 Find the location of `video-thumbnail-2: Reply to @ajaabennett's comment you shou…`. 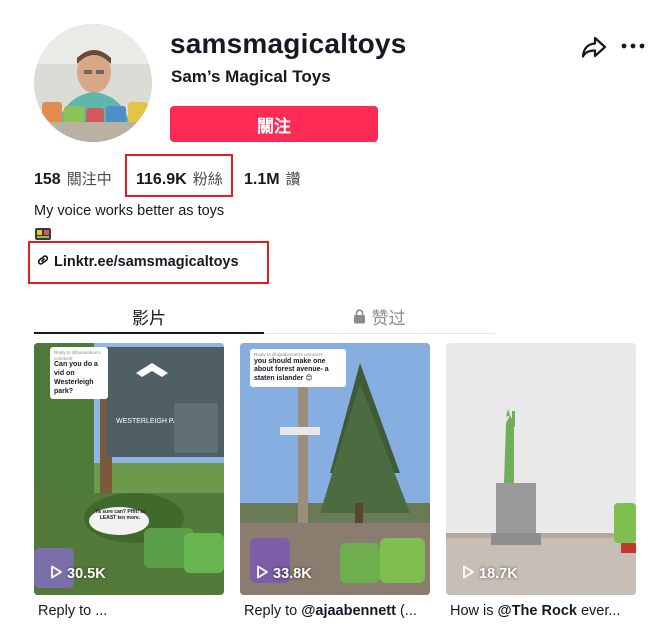

video-thumbnail-2: Reply to @ajaabennett's comment you shou… is located at coordinates (335, 469).